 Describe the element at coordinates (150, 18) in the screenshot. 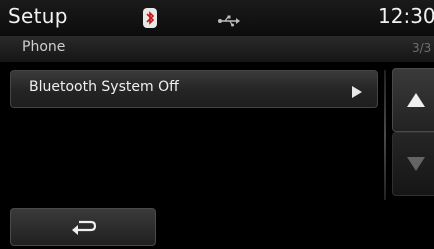

I see `bluetooth-icon` at that location.